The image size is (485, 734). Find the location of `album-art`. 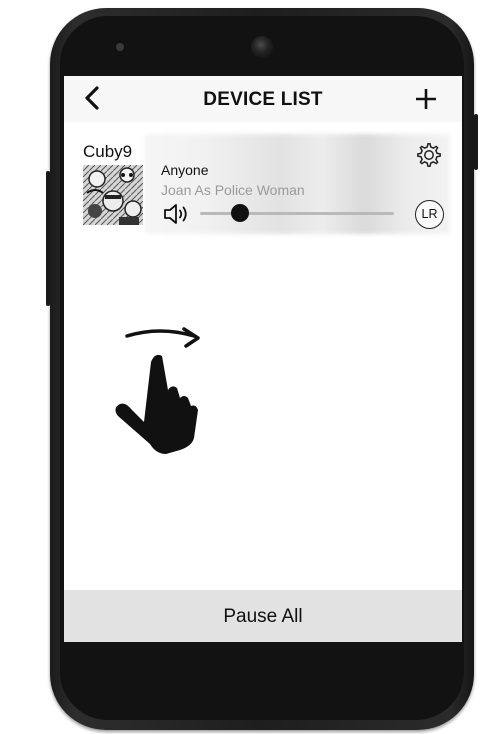

album-art is located at coordinates (113, 195).